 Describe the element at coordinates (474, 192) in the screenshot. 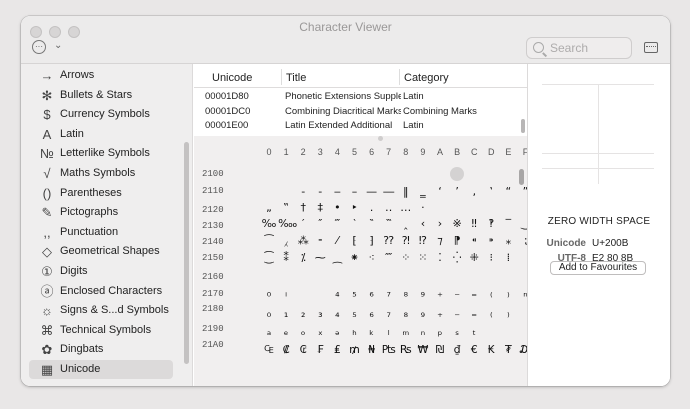

I see `character-cell: ‚` at that location.